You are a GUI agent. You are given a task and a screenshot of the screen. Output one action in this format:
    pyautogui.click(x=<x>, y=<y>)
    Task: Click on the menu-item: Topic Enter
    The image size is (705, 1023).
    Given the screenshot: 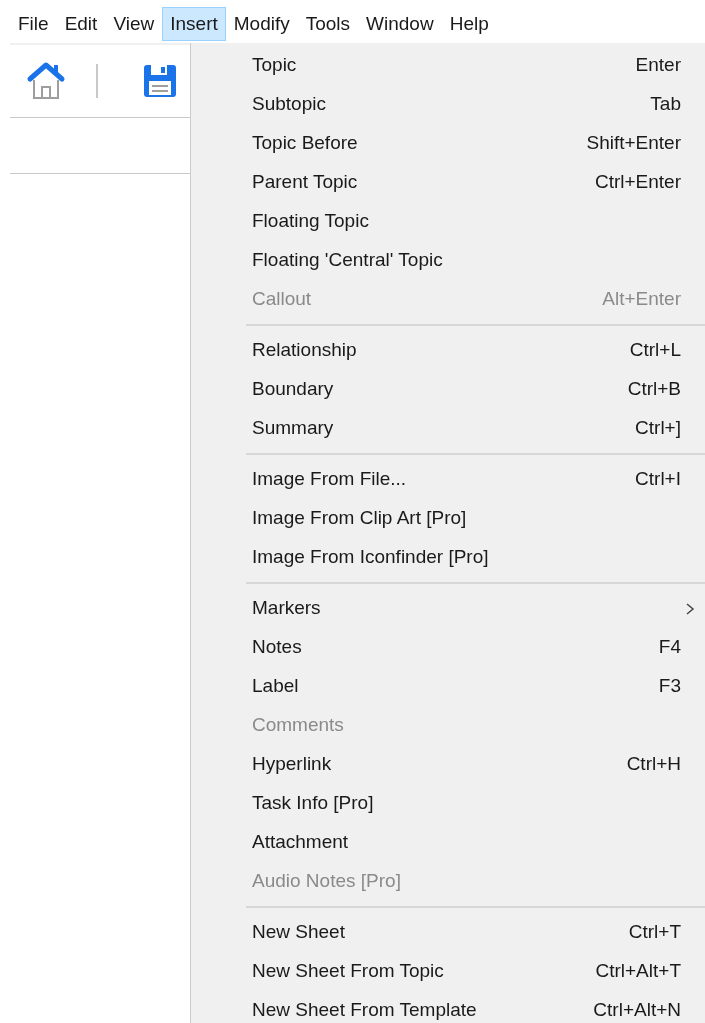 What is the action you would take?
    pyautogui.click(x=448, y=65)
    